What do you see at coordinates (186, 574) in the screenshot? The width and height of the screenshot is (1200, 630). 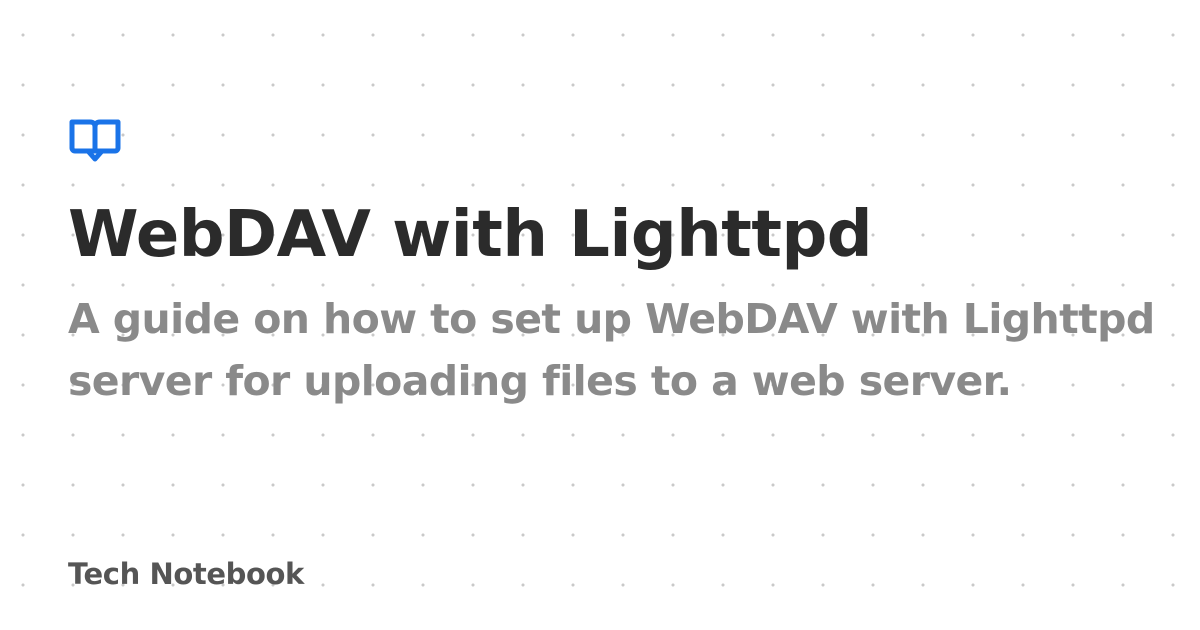 I see `site-name: Tech Notebook` at bounding box center [186, 574].